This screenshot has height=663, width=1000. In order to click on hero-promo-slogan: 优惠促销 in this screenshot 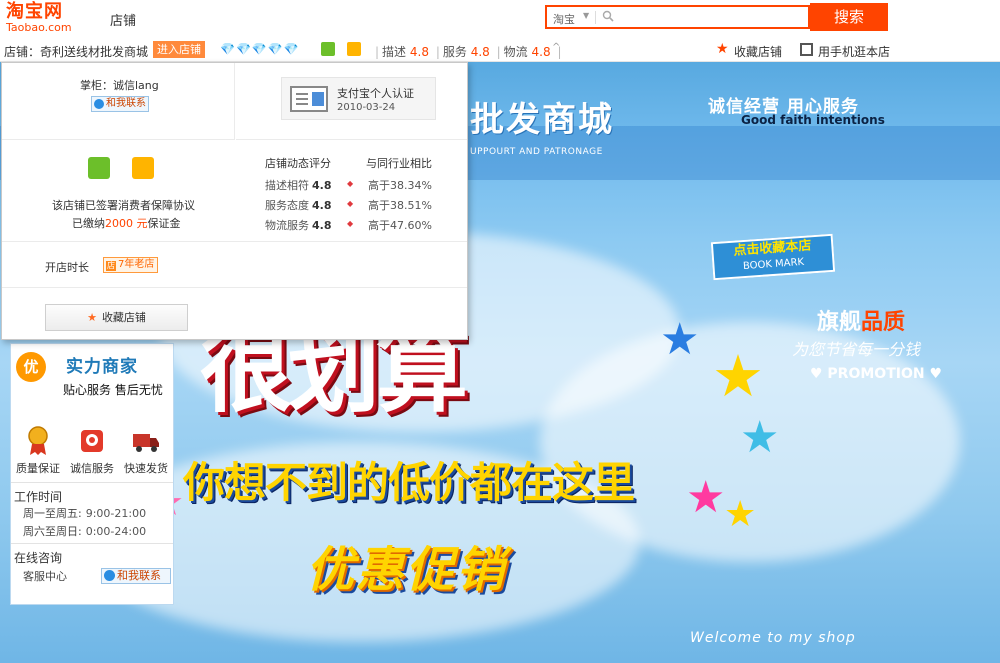, I will do `click(406, 570)`.